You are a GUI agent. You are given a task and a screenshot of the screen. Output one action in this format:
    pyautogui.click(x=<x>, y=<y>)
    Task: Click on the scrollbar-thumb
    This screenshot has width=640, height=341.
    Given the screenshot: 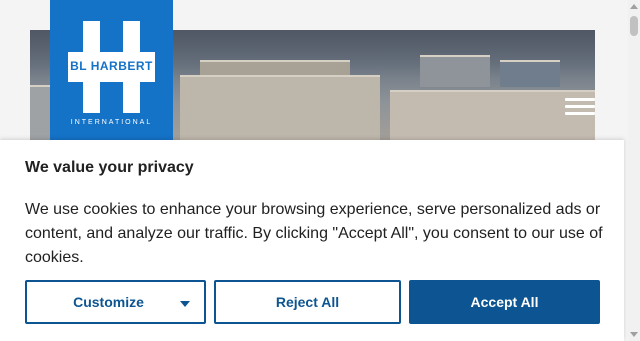 What is the action you would take?
    pyautogui.click(x=634, y=26)
    